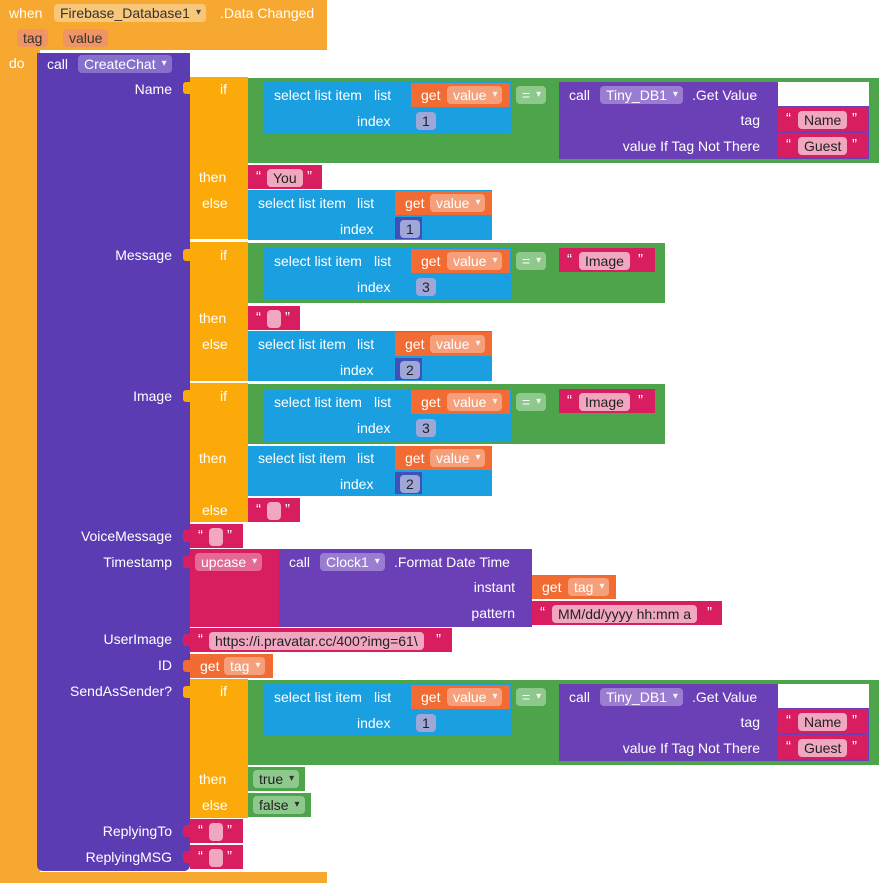 Image resolution: width=879 pixels, height=883 pixels. What do you see at coordinates (287, 317) in the screenshot?
I see `message-then-close-quote: ”` at bounding box center [287, 317].